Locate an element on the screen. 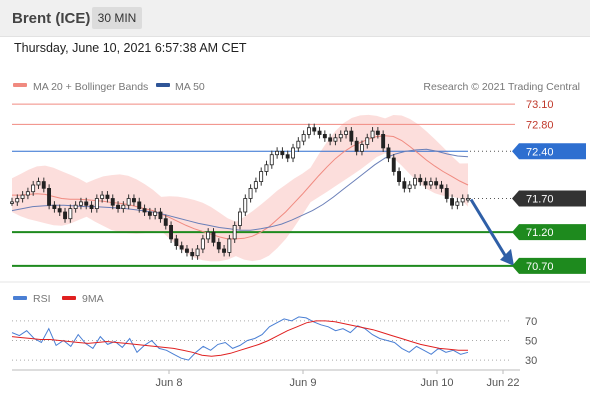  x-tick-label-1: Jun 9 is located at coordinates (303, 383).